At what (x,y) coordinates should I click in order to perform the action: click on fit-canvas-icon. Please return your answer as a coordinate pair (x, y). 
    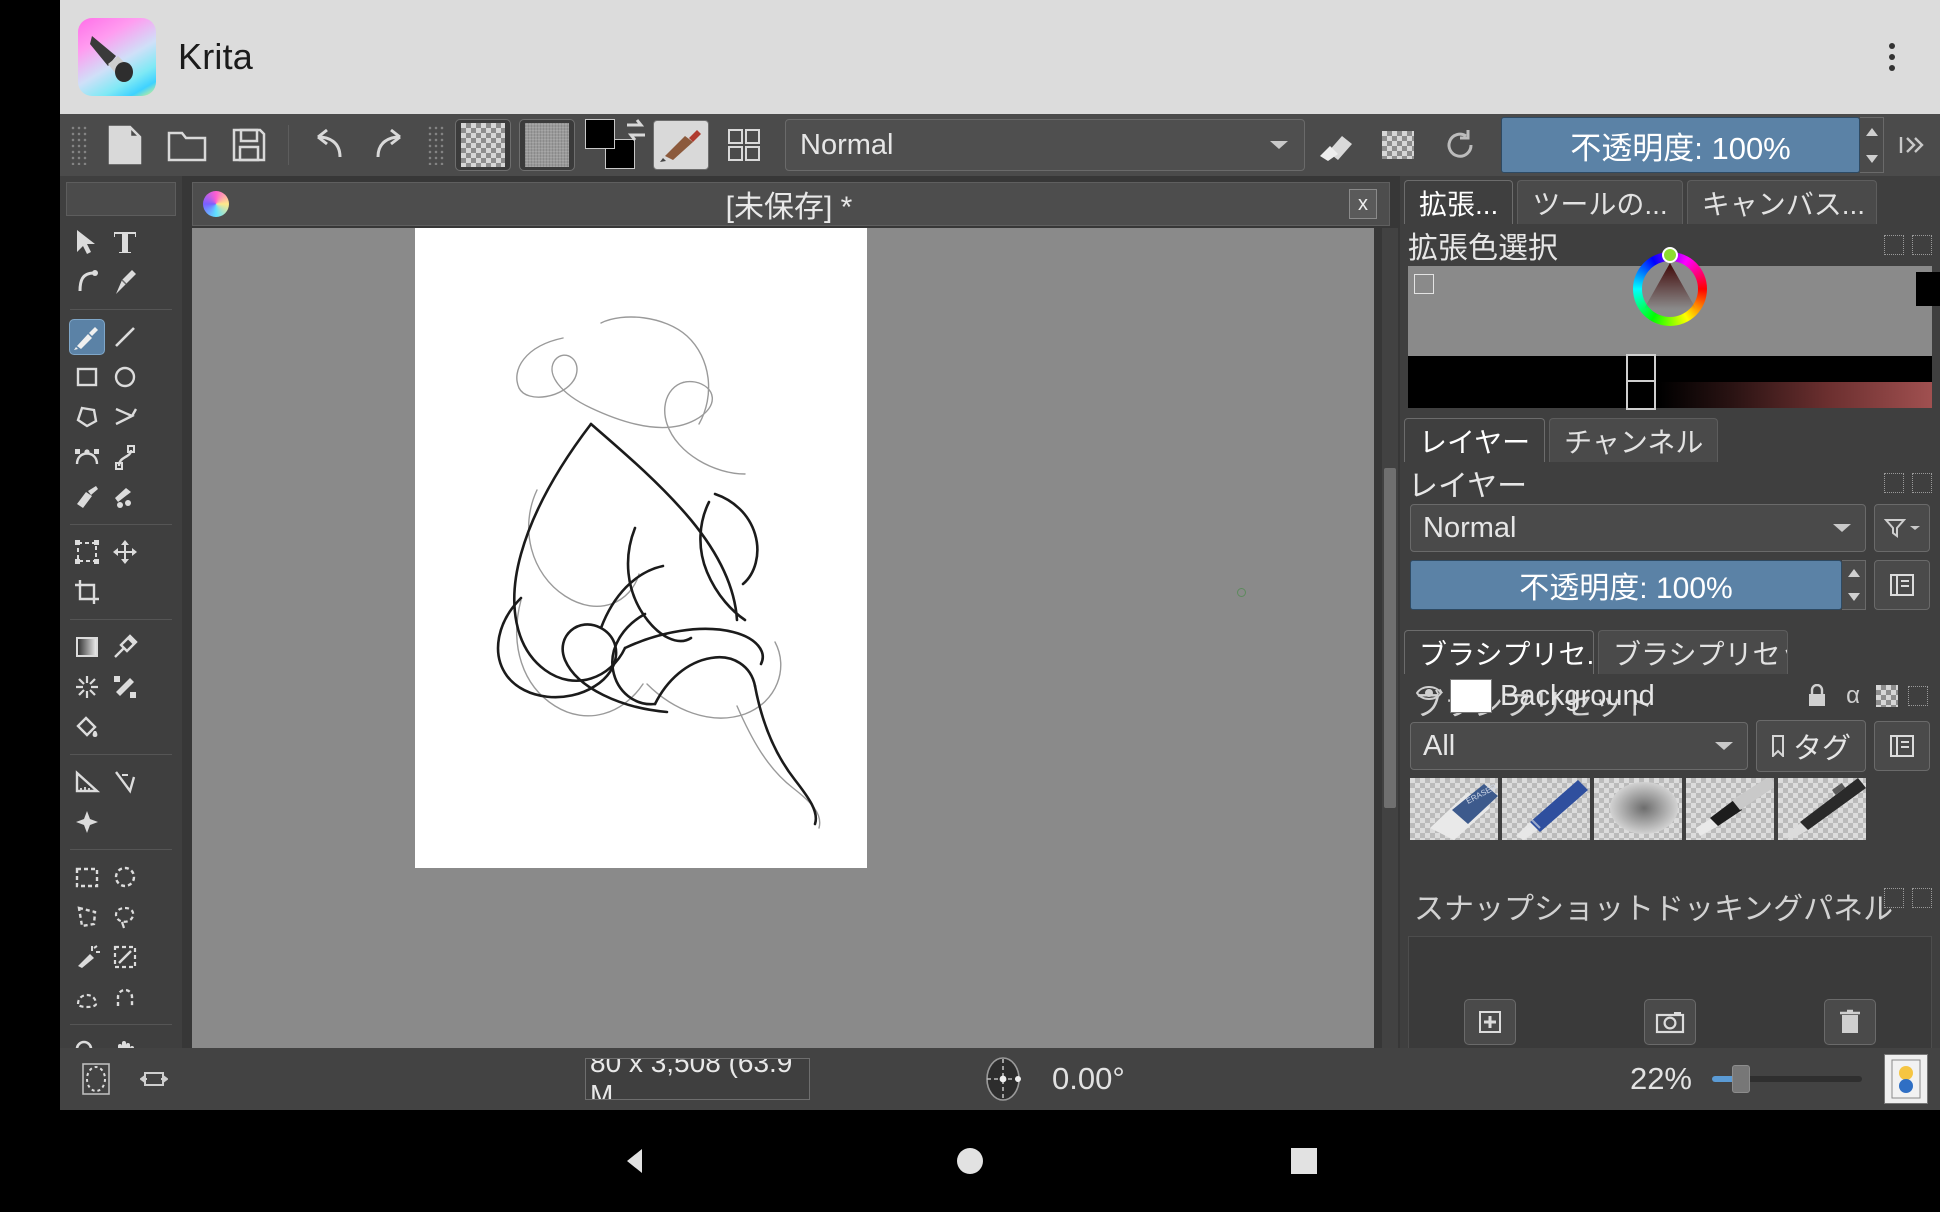
    Looking at the image, I should click on (154, 1079).